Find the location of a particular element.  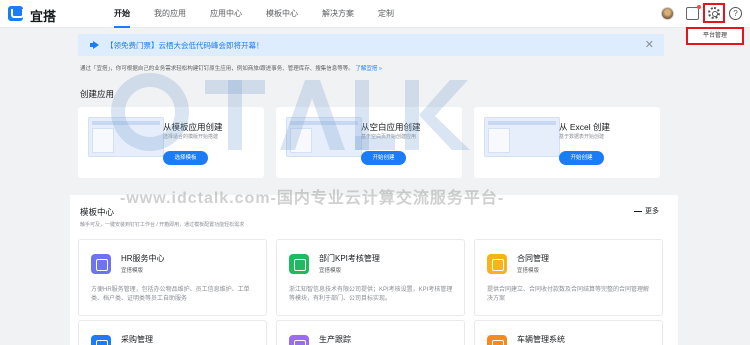

announcement-banner: 【领免费门票】云栖大会低代码峰会即将开幕！ ✕ is located at coordinates (371, 45).